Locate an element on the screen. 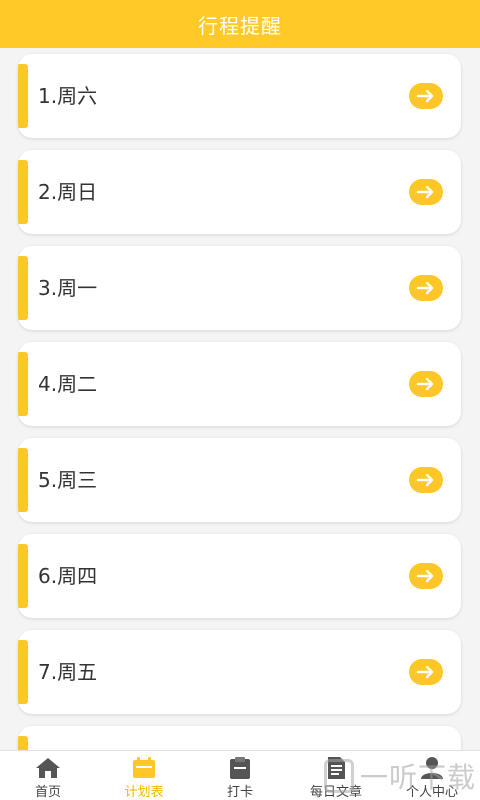 The width and height of the screenshot is (480, 800). top-bar: 行程提醒 is located at coordinates (240, 24).